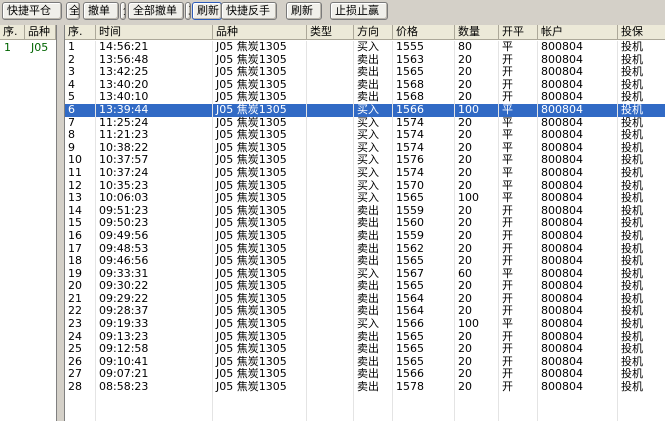 The image size is (665, 421). What do you see at coordinates (578, 32) in the screenshot?
I see `header-account: 帐户` at bounding box center [578, 32].